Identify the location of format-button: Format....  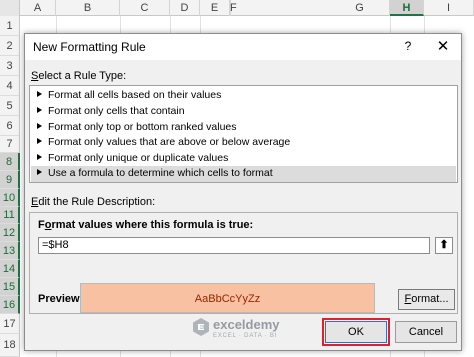
(426, 299).